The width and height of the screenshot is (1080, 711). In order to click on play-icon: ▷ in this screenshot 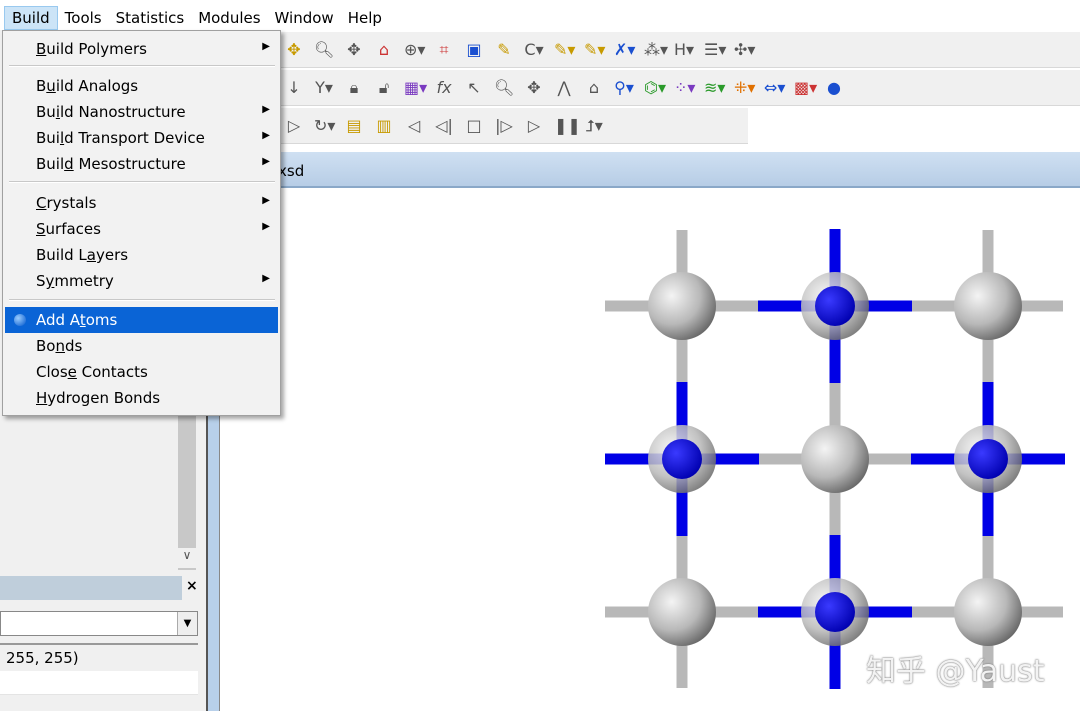, I will do `click(294, 125)`.